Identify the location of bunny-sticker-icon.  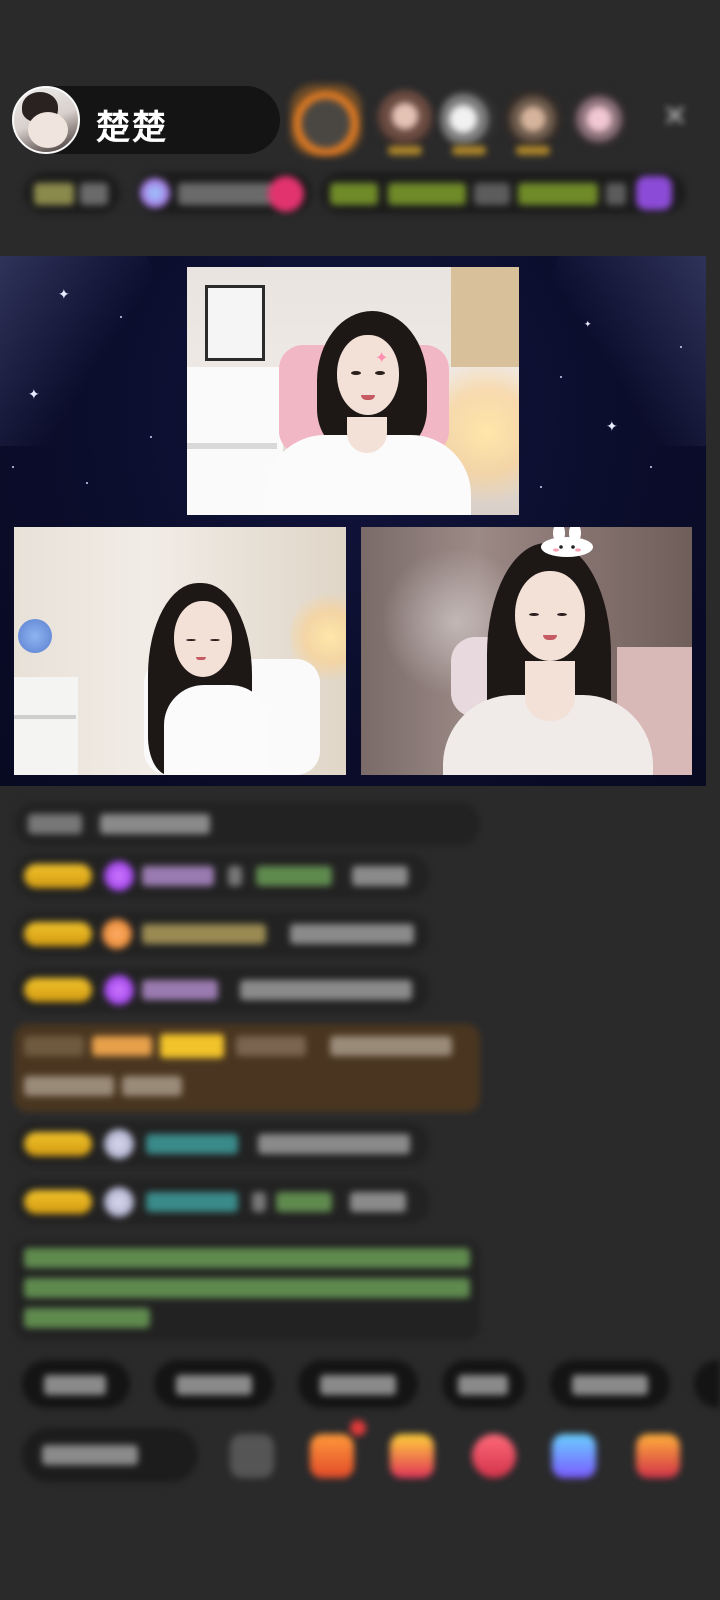
(567, 542).